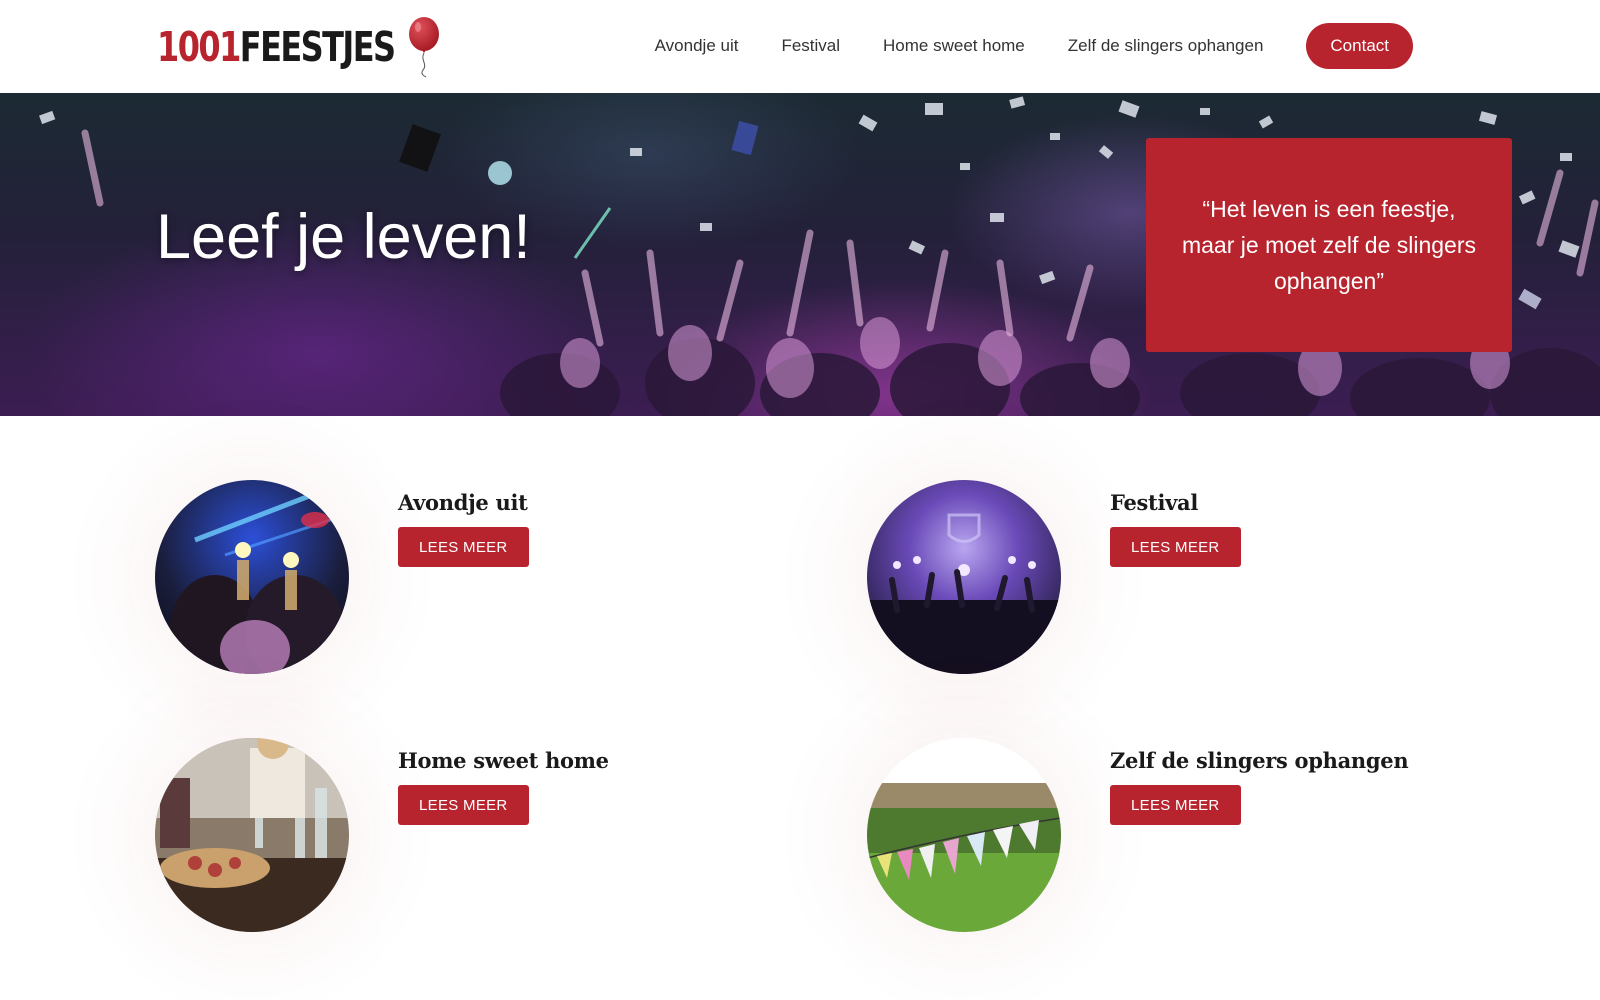 This screenshot has width=1600, height=1000. Describe the element at coordinates (810, 46) in the screenshot. I see `nav-festival: Festival` at that location.